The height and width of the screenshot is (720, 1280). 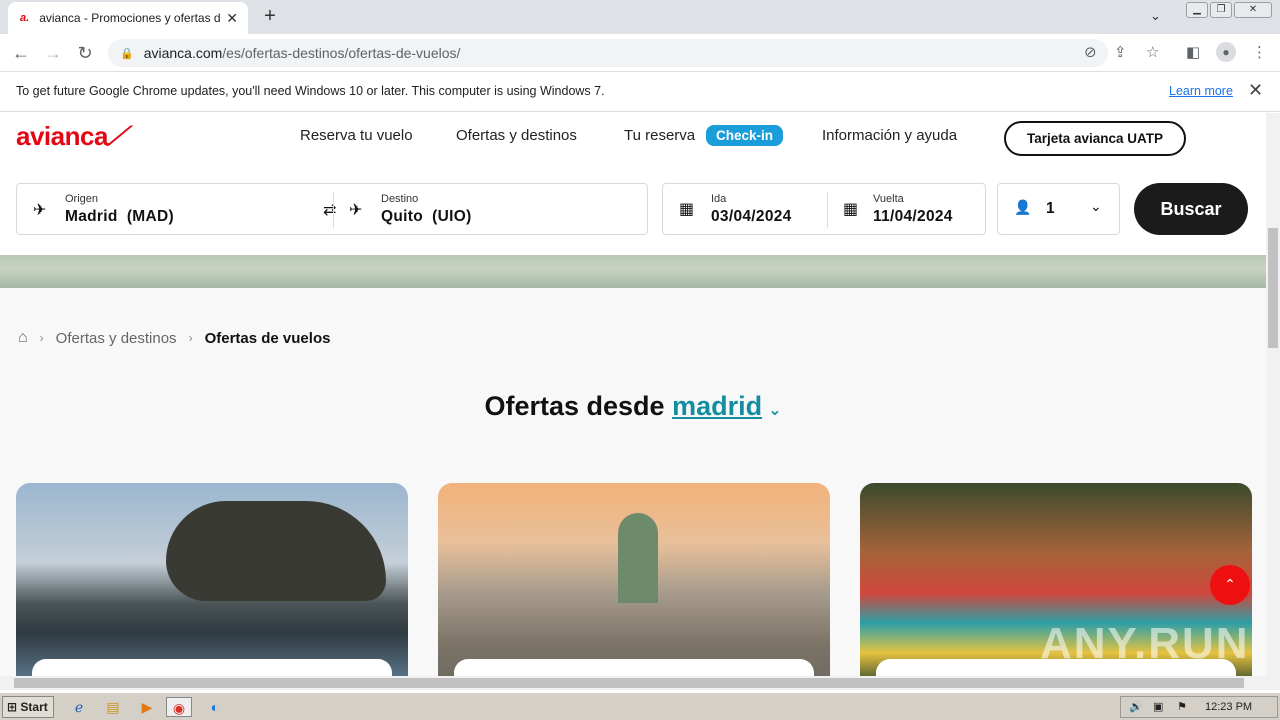 I want to click on profile-avatar-icon: ●, so click(x=1226, y=52).